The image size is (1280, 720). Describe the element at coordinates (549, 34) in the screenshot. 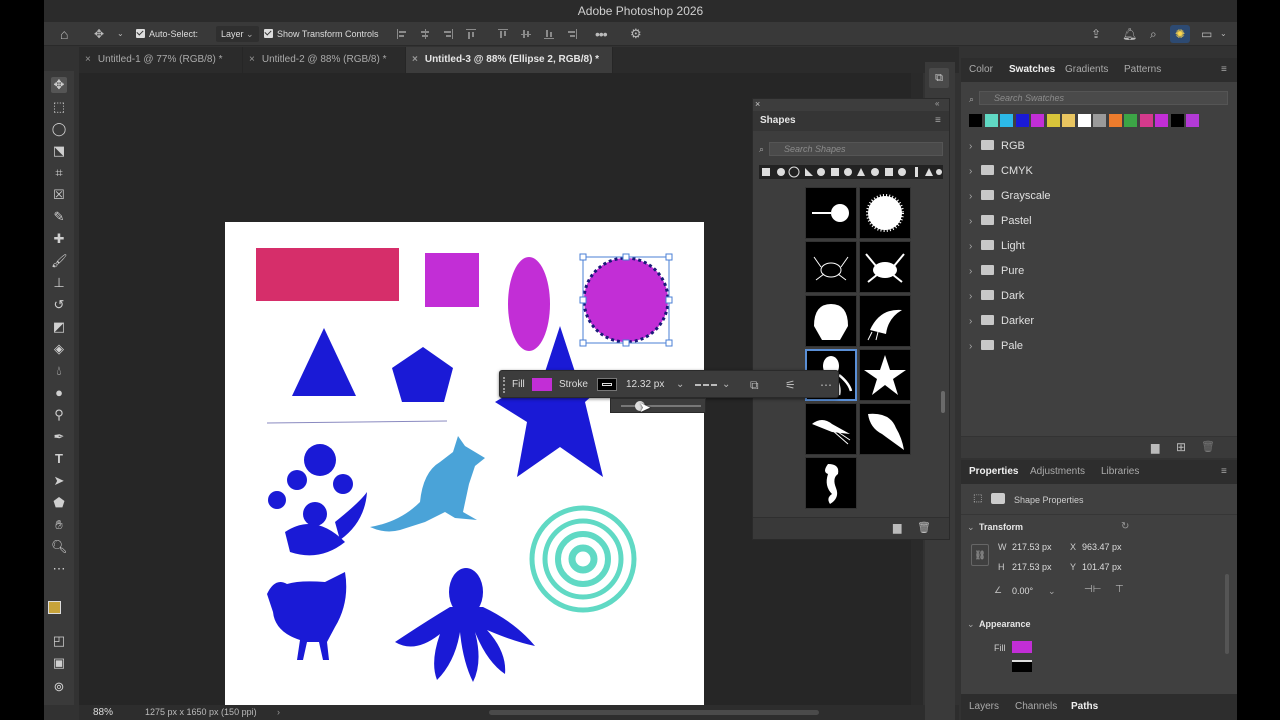

I see `align-bottom-icon` at that location.